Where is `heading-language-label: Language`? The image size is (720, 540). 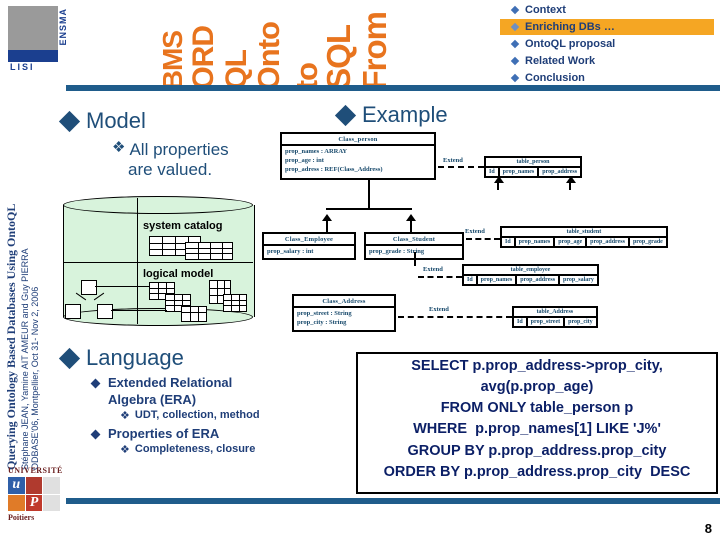 heading-language-label: Language is located at coordinates (135, 357).